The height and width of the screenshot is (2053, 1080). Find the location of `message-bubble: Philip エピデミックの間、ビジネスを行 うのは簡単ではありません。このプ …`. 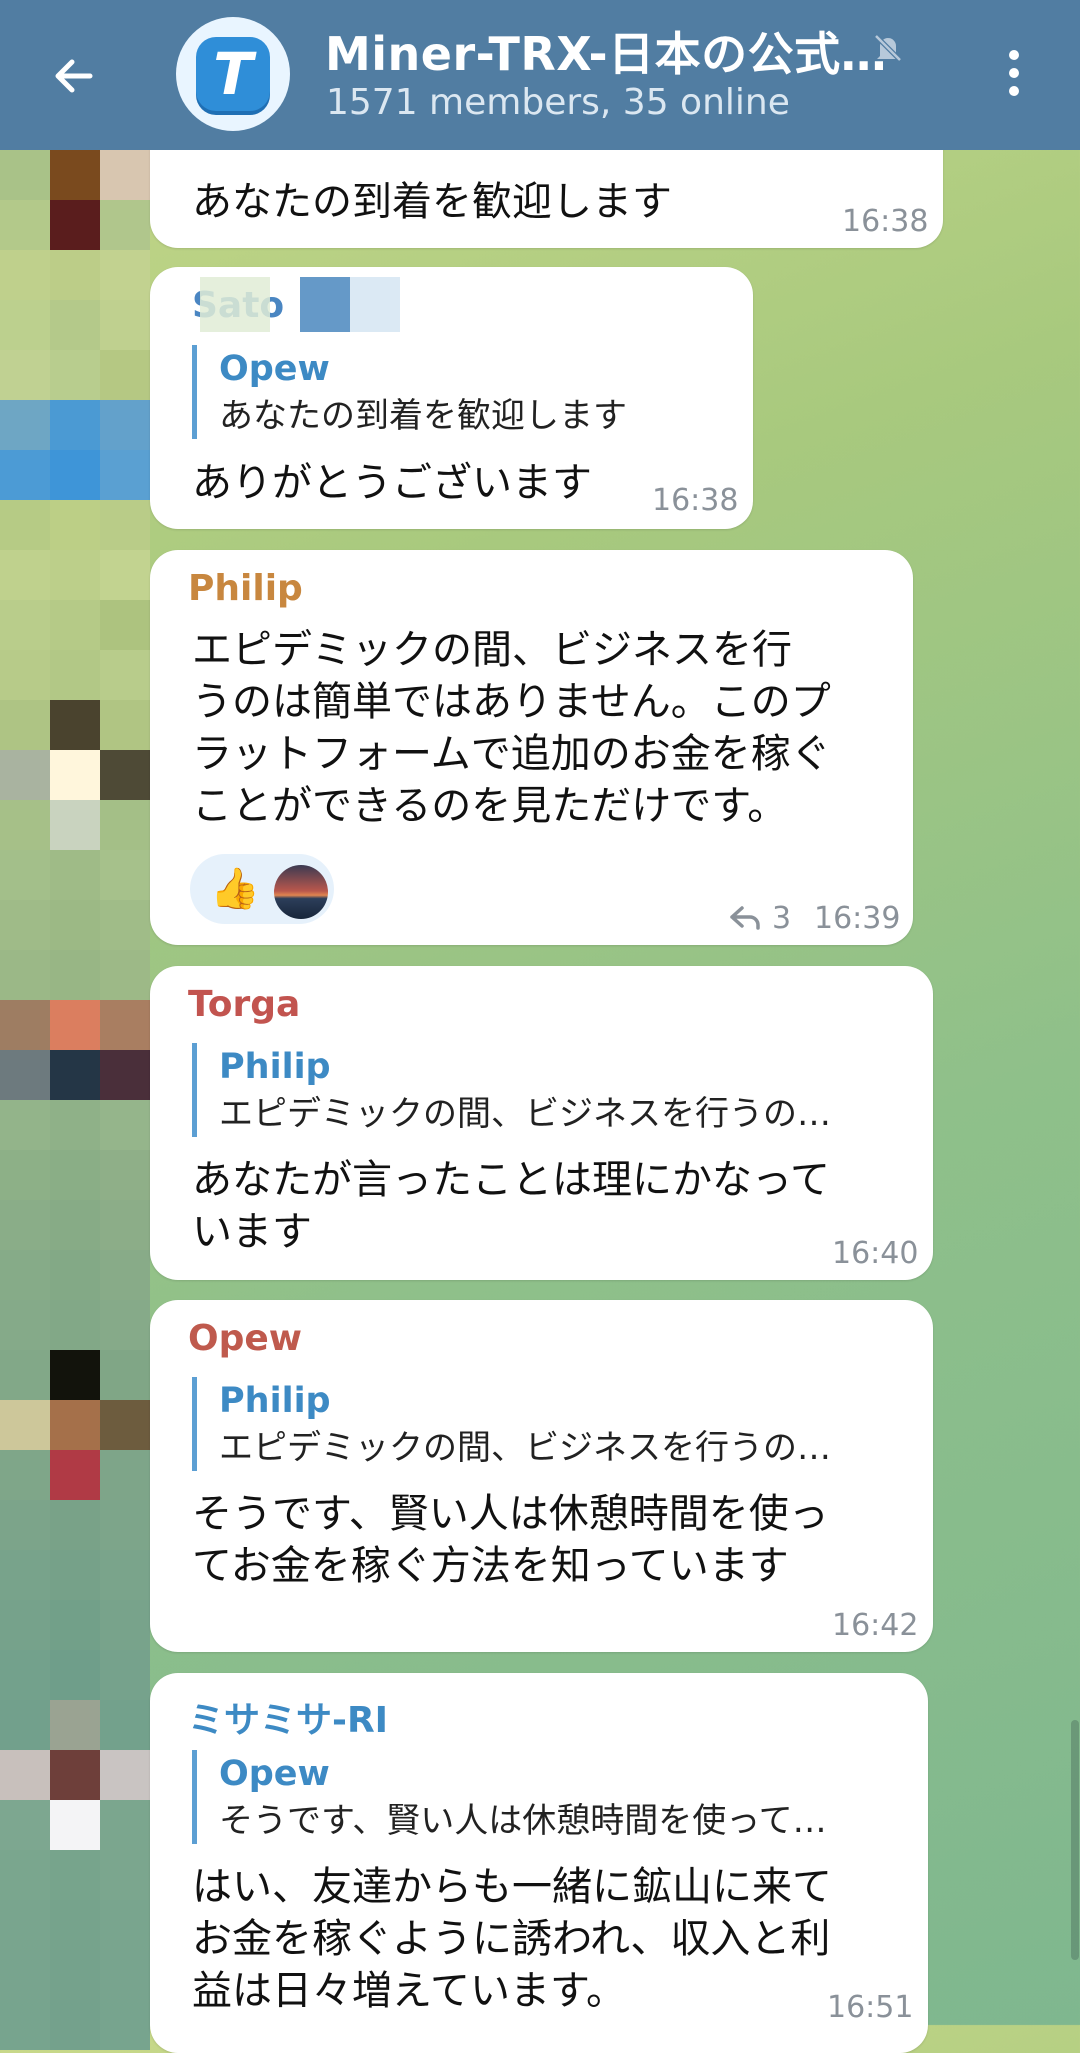

message-bubble: Philip エピデミックの間、ビジネスを行 うのは簡単ではありません。このプ … is located at coordinates (531, 747).